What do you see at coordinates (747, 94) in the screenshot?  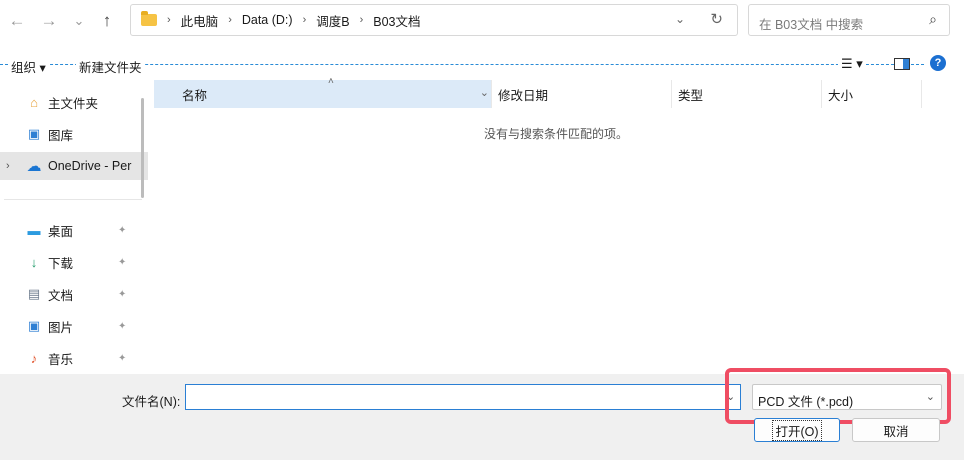 I see `column-header-type: 类型` at bounding box center [747, 94].